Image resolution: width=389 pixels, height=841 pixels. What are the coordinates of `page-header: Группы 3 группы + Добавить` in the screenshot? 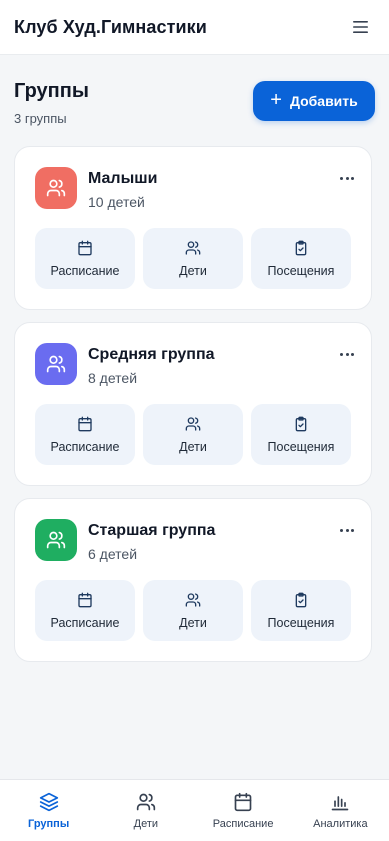 It's located at (194, 90).